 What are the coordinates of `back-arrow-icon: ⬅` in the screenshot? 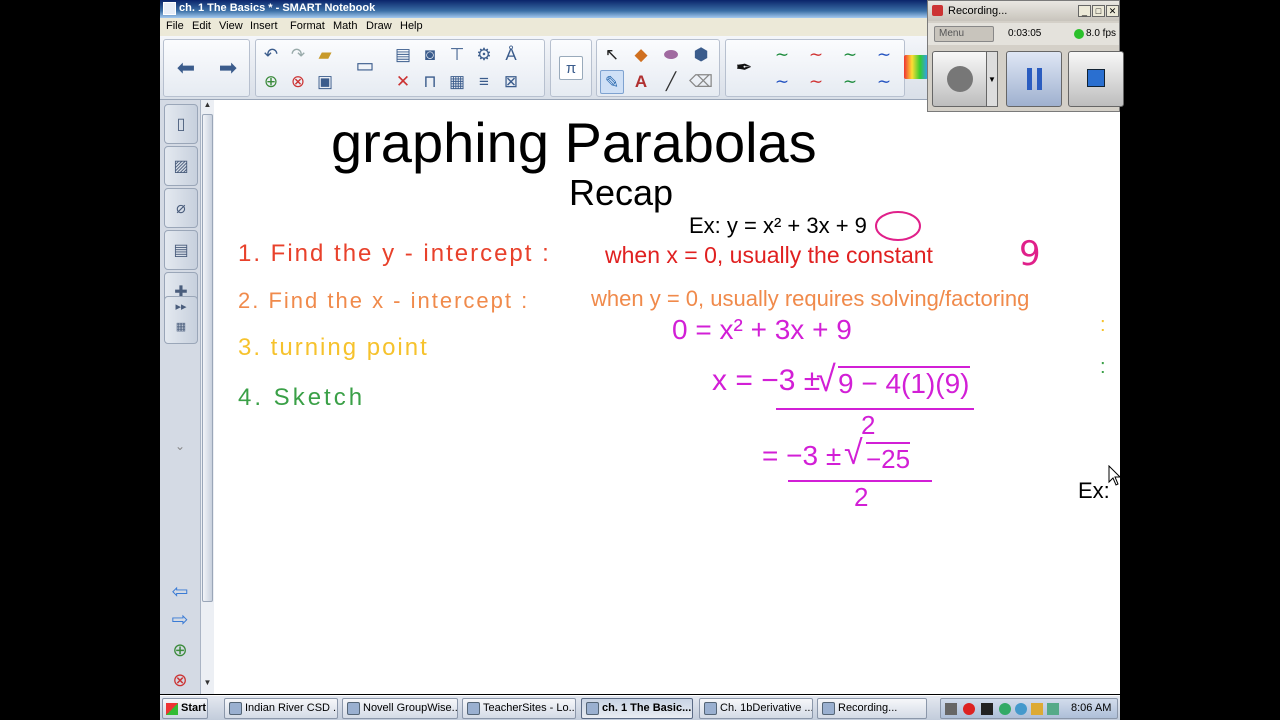 It's located at (186, 68).